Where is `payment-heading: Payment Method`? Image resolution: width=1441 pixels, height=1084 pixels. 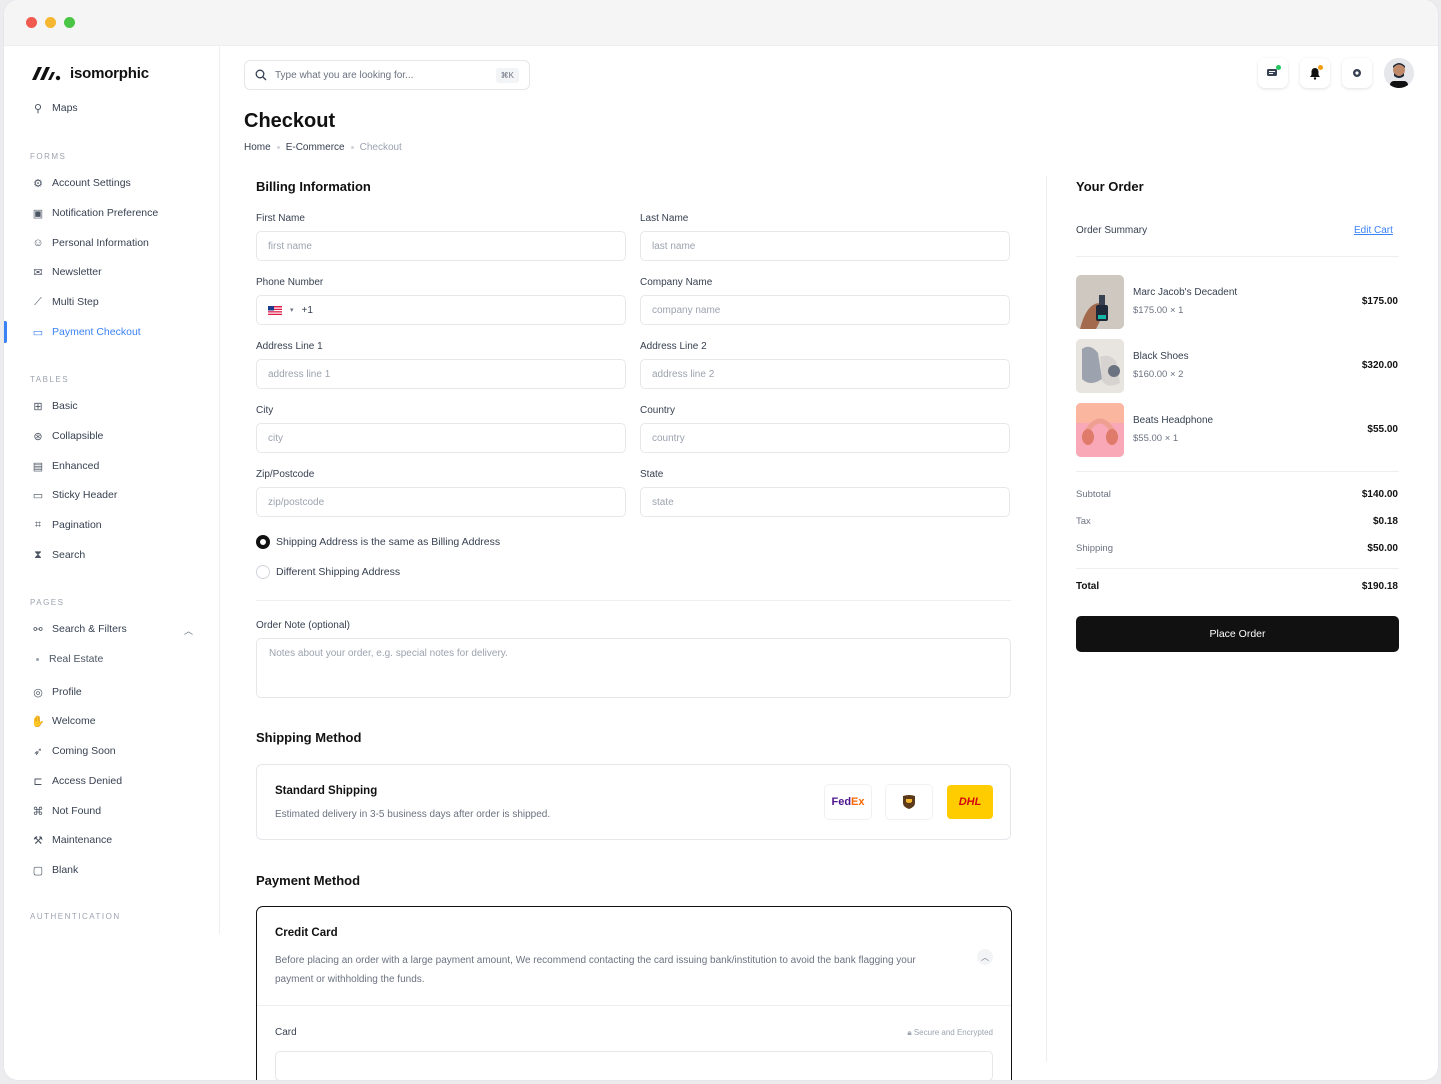
payment-heading: Payment Method is located at coordinates (308, 880).